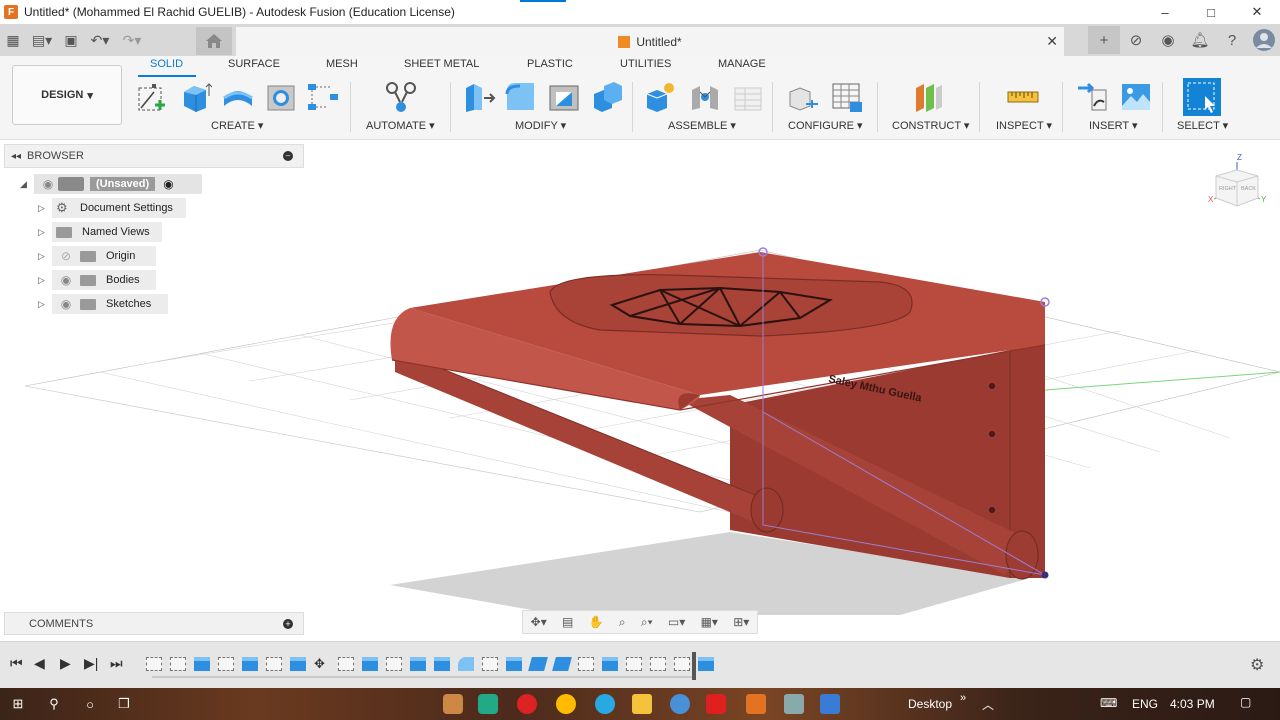 This screenshot has height=720, width=1280. I want to click on browser-panel-header: ◂◂ BROWSER –, so click(154, 156).